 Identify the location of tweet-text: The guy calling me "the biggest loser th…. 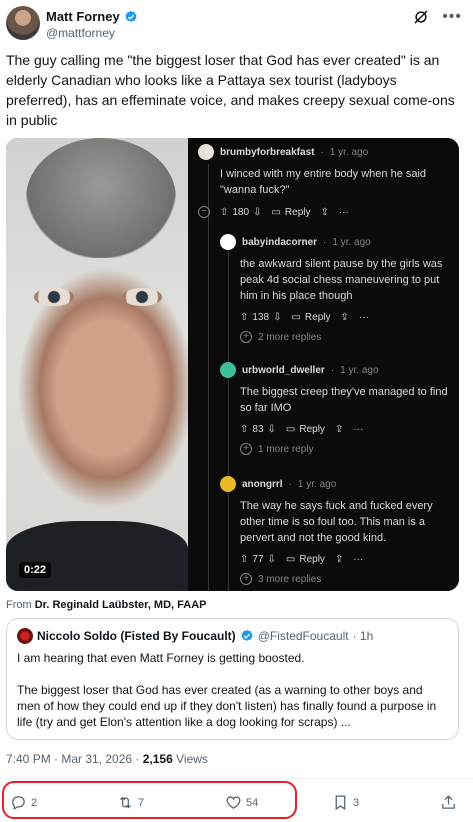
(230, 90).